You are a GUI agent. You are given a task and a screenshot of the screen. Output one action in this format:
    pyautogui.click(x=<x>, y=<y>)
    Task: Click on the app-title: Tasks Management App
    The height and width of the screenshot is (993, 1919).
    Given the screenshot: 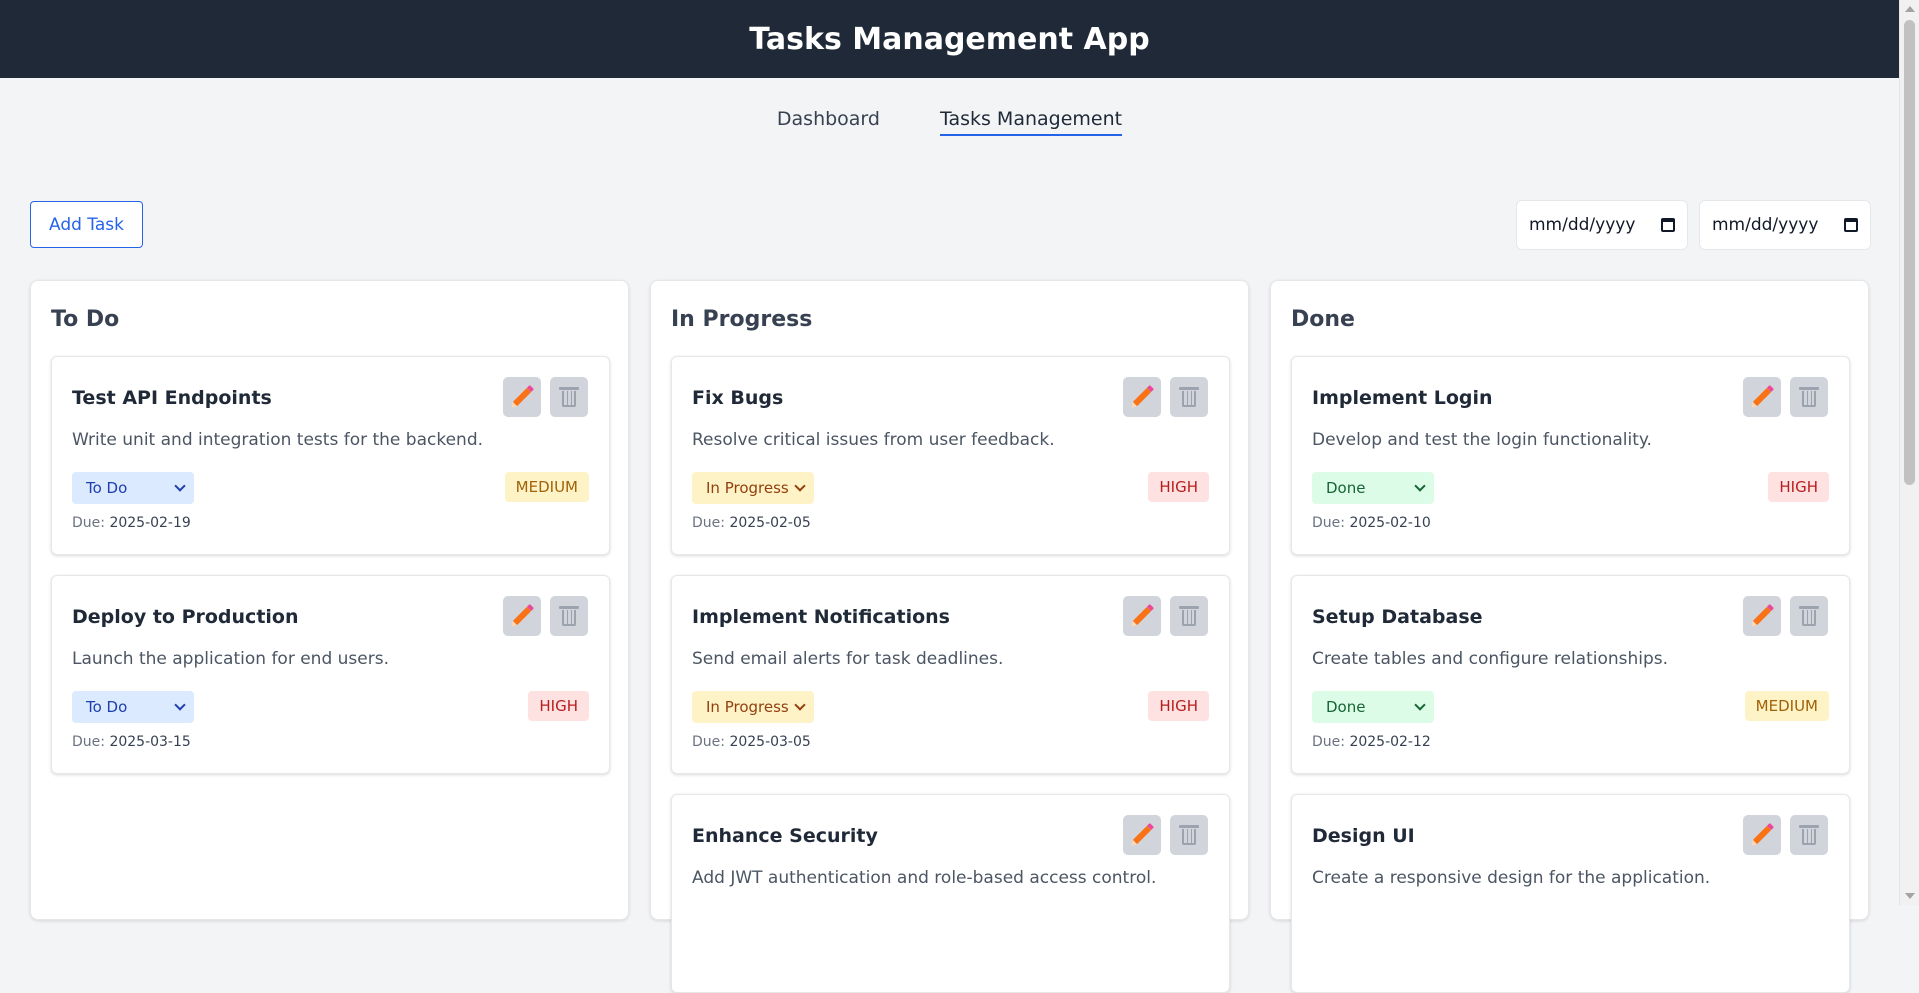 What is the action you would take?
    pyautogui.click(x=949, y=39)
    